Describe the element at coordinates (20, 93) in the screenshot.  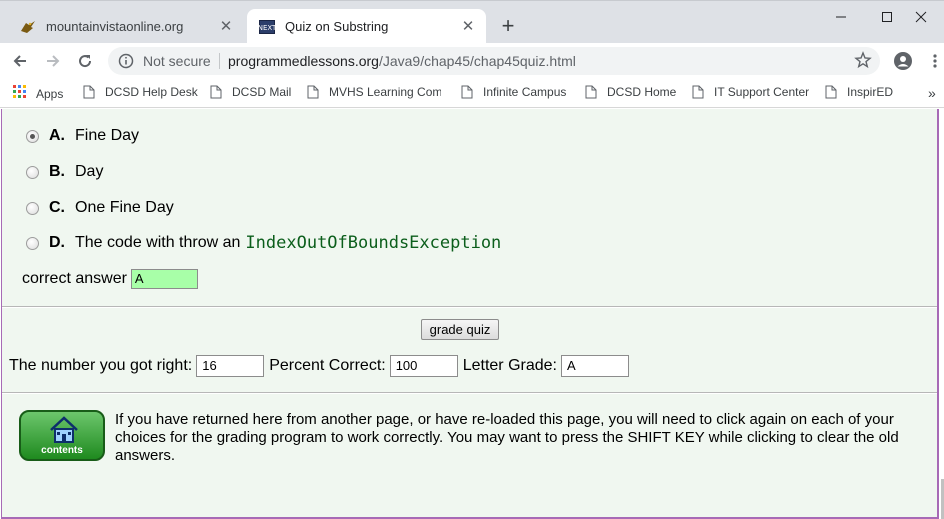
I see `apps-grid-icon` at that location.